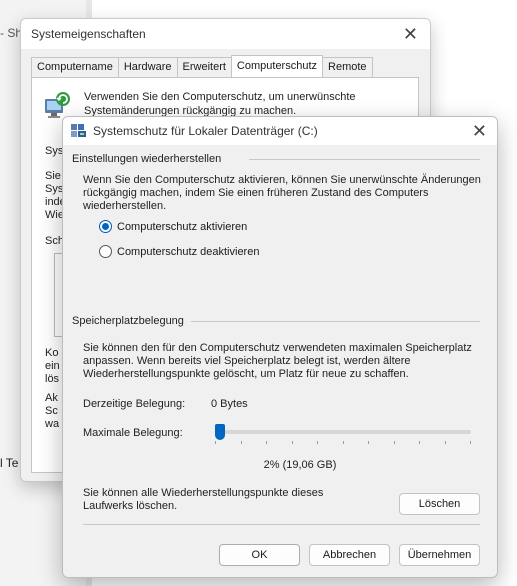 Image resolution: width=517 pixels, height=586 pixels. I want to click on tab-erweitert: Erweitert, so click(204, 67).